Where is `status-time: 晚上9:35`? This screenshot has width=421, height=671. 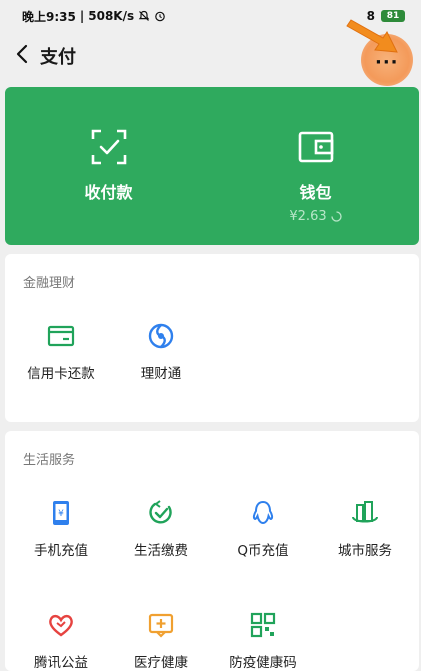
status-time: 晚上9:35 is located at coordinates (49, 16).